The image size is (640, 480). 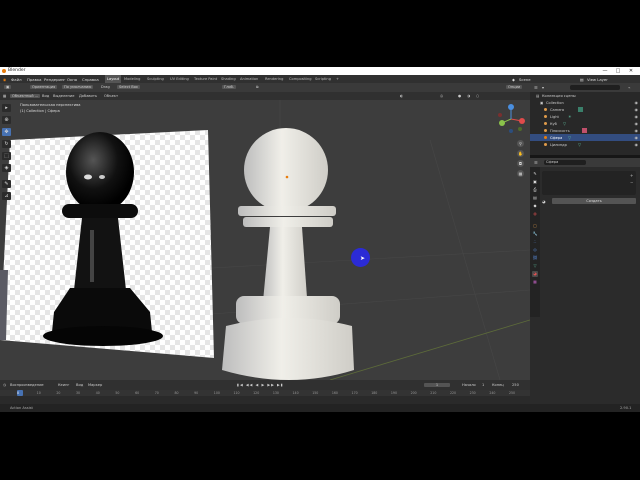 I want to click on constraints-tab-icon: ⛓, so click(x=535, y=258).